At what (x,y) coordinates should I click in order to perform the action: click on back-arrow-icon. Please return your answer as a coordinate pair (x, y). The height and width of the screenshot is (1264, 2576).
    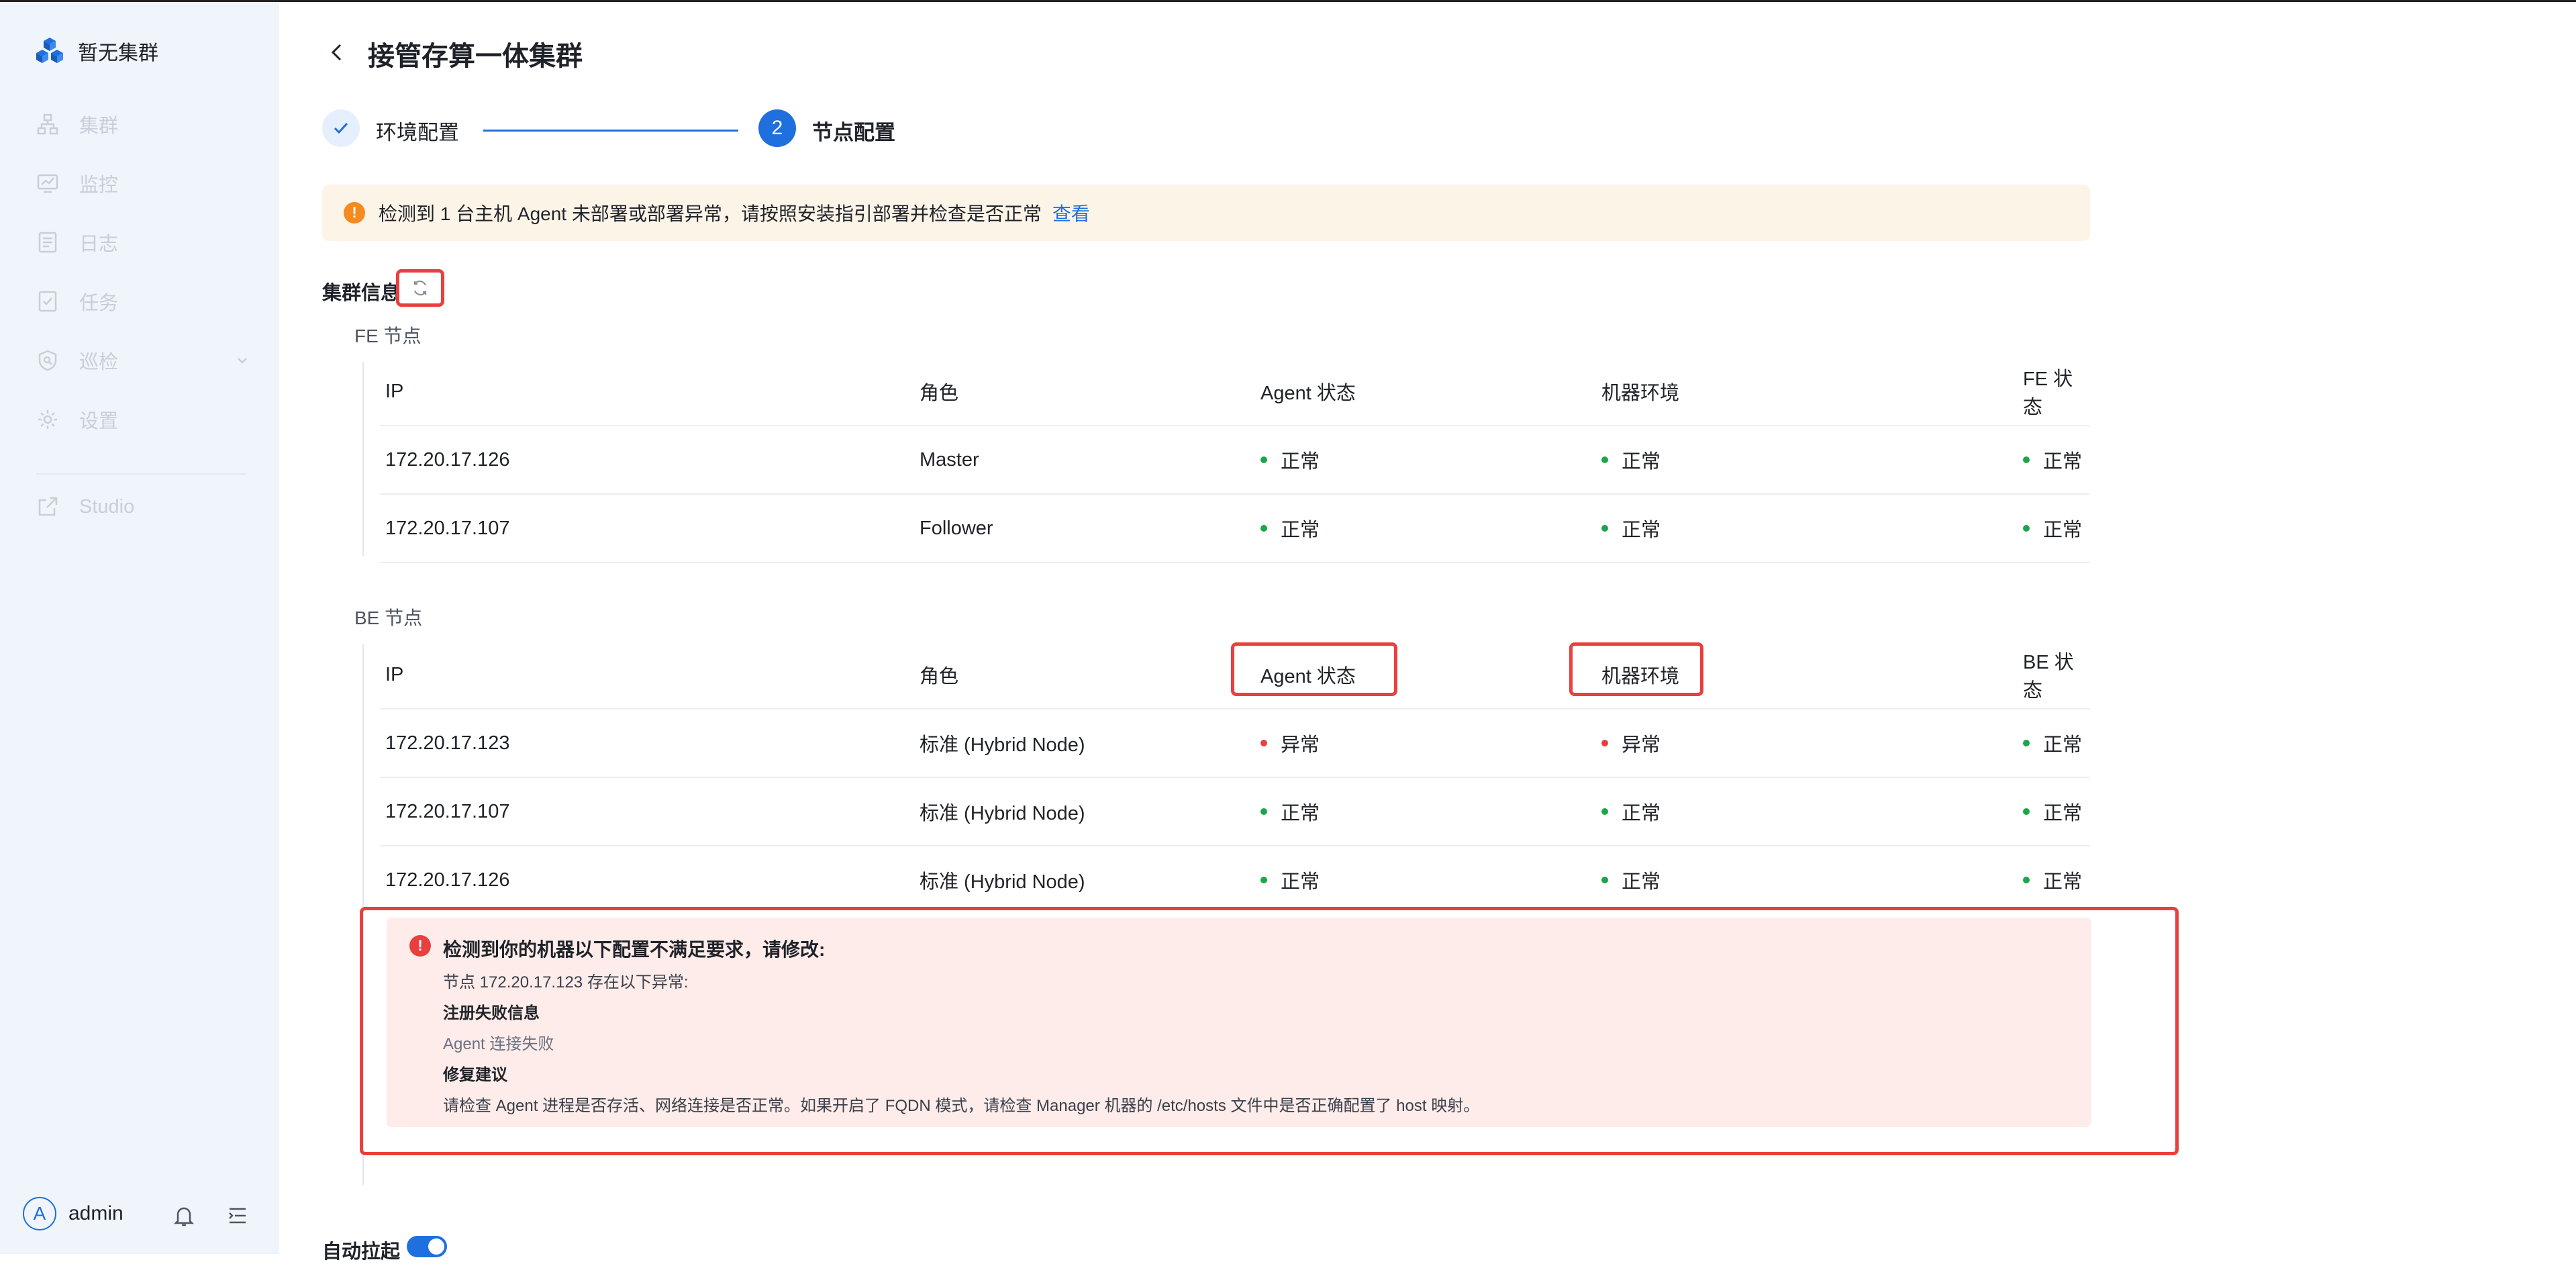
    Looking at the image, I should click on (337, 52).